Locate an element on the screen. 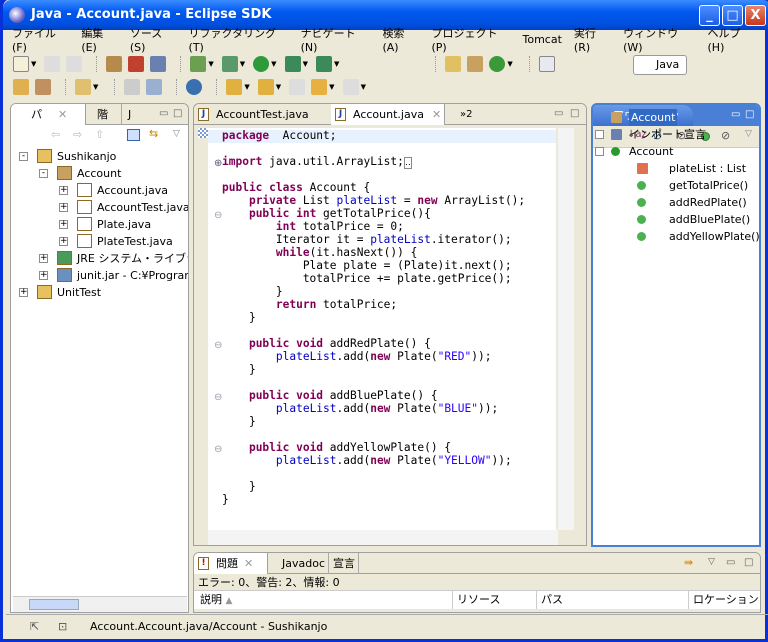 The height and width of the screenshot is (642, 768). forward-icon: ⇨ is located at coordinates (77, 134).